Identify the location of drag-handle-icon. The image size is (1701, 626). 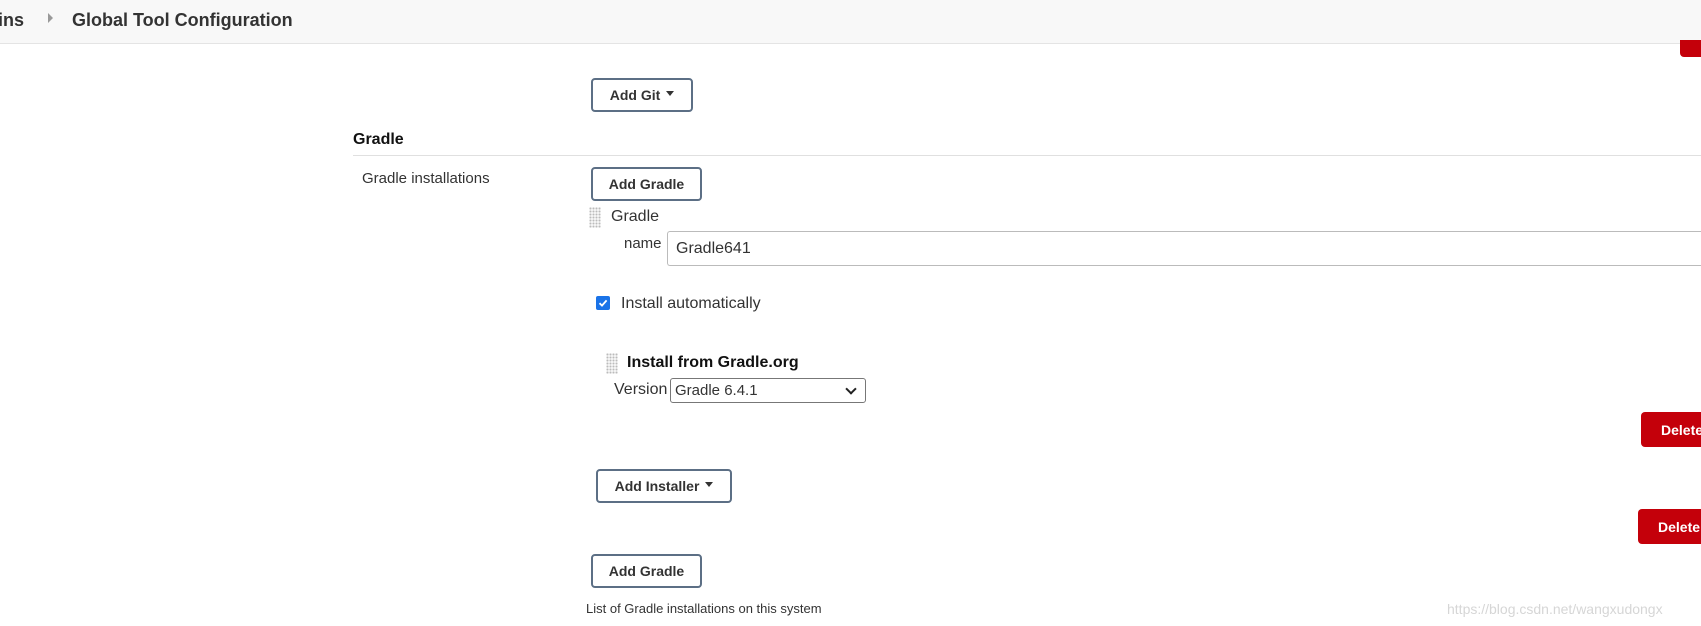
(595, 217).